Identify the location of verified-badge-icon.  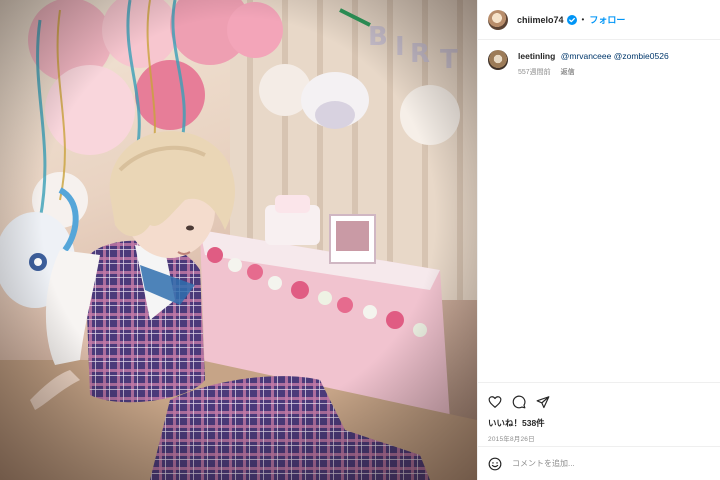
(571, 19).